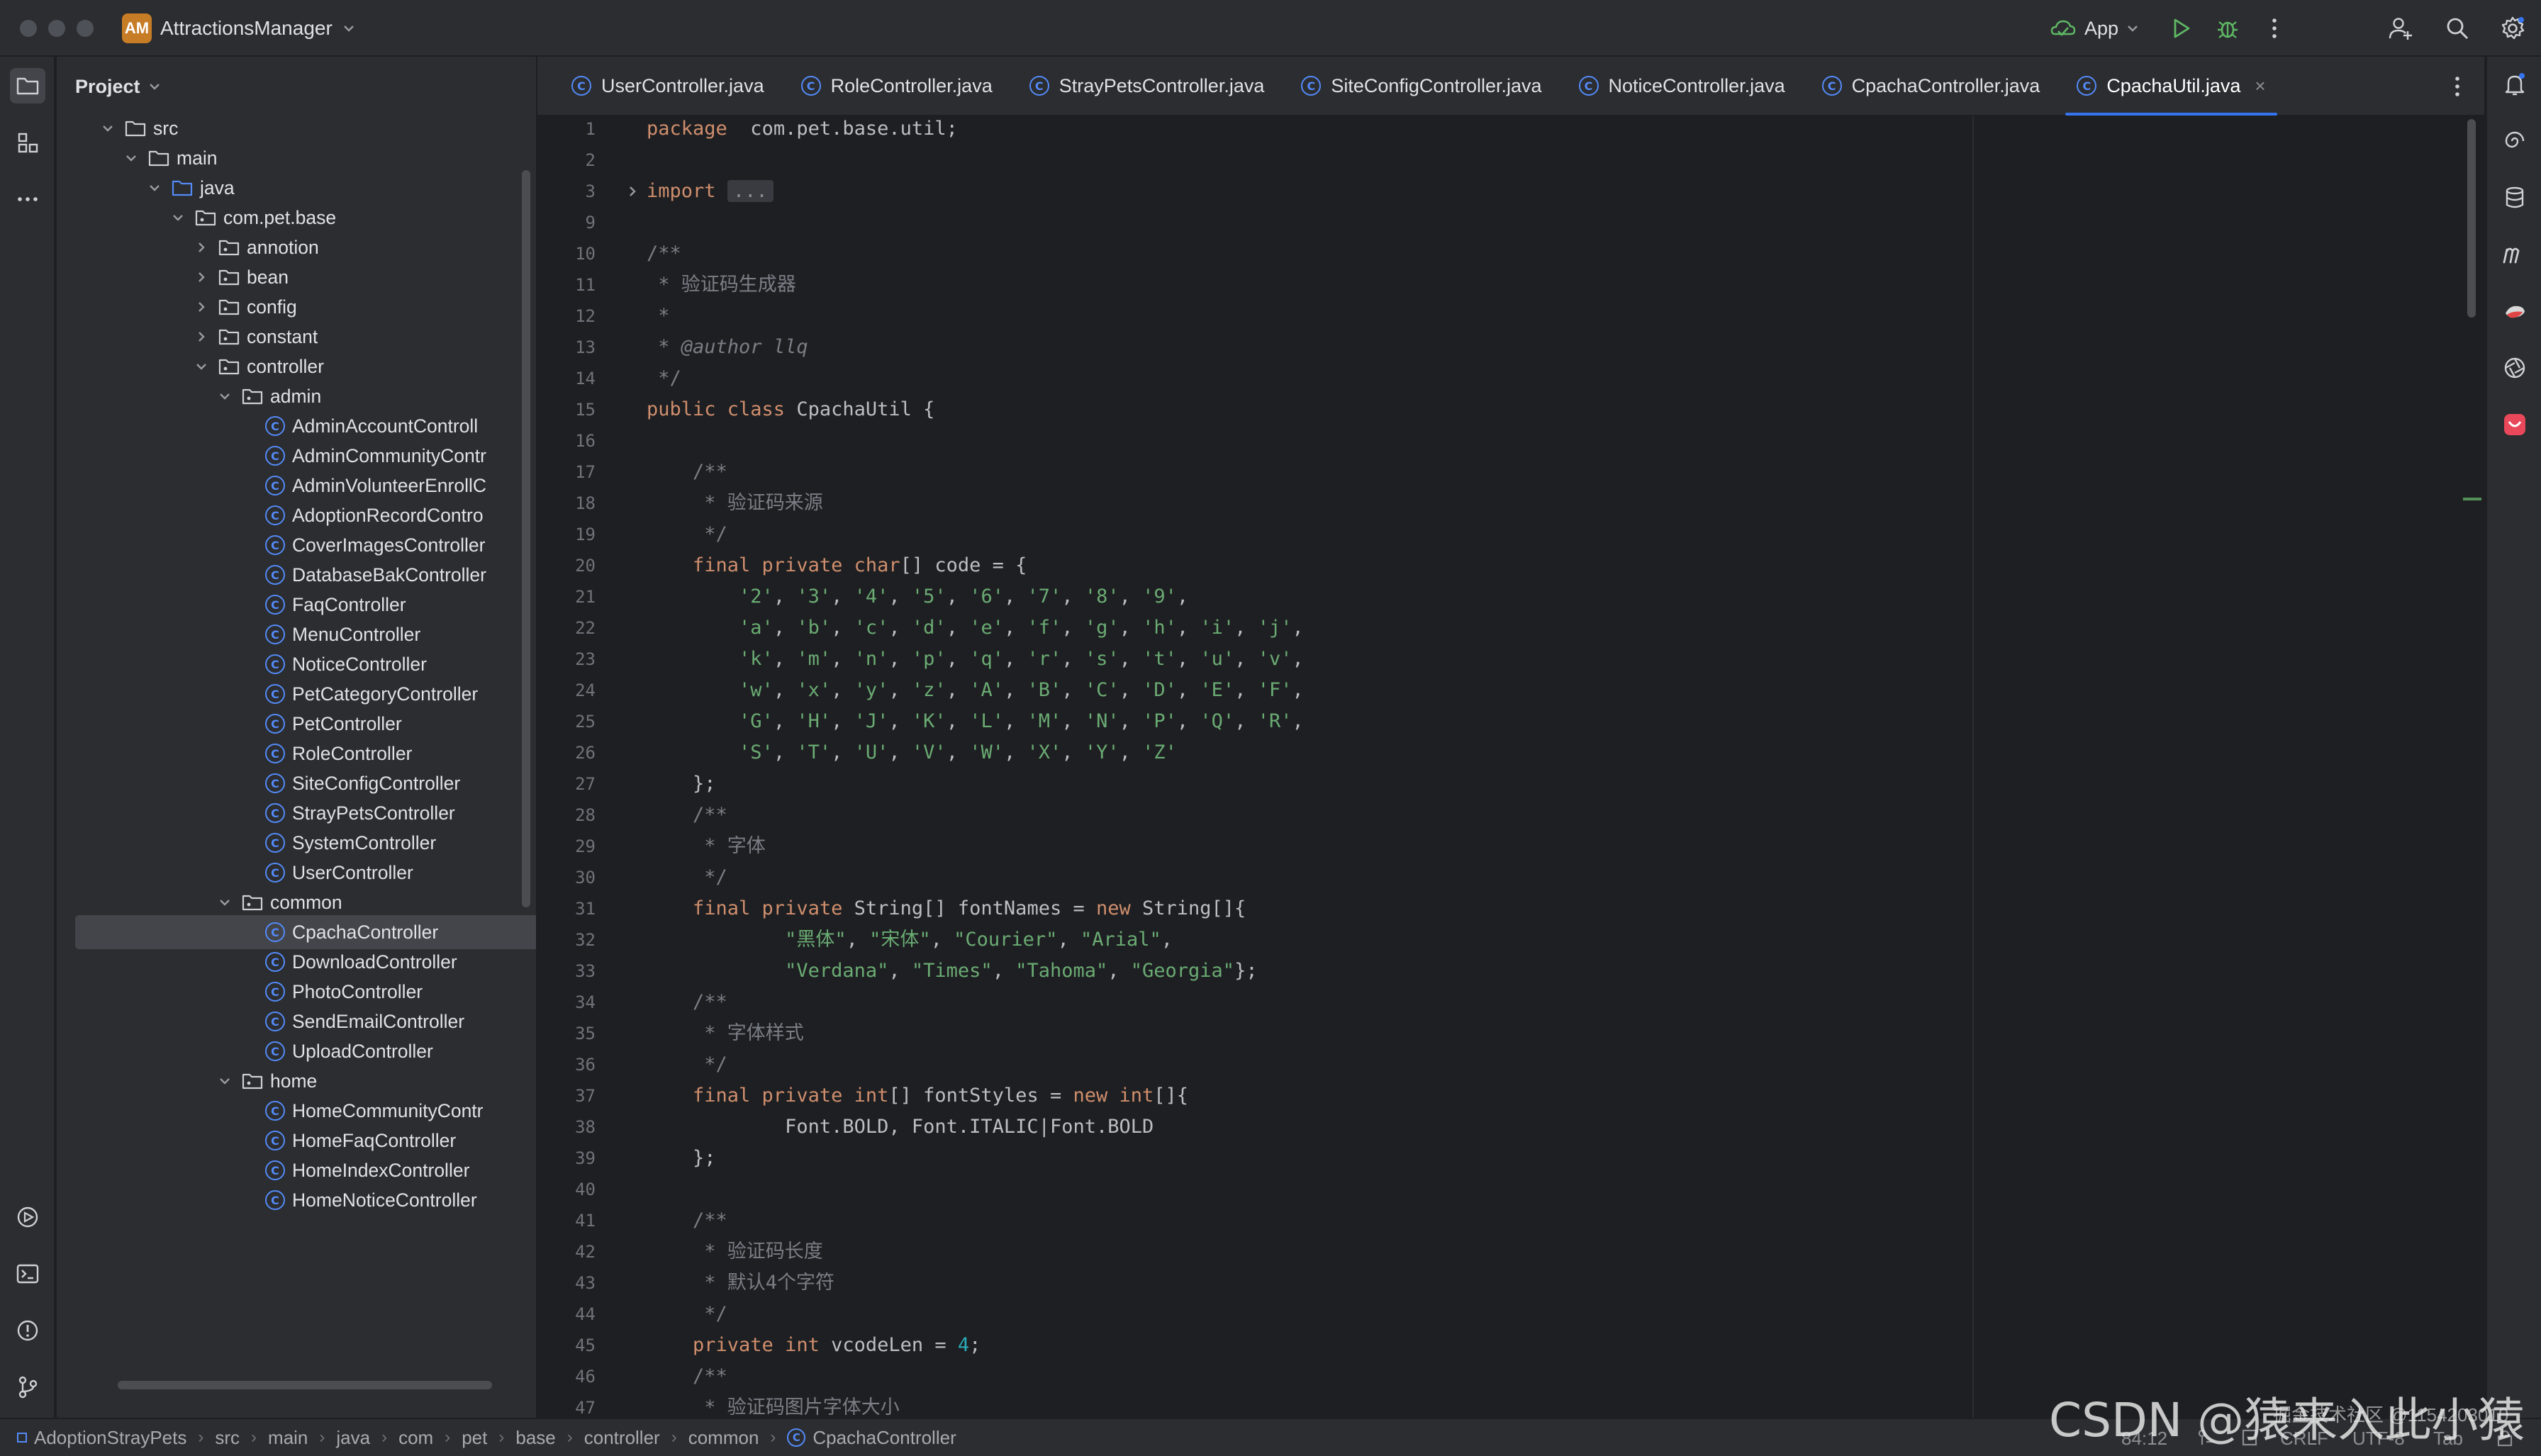 Image resolution: width=2541 pixels, height=1456 pixels. Describe the element at coordinates (837, 566) in the screenshot. I see `code-line: final private char[] code = {` at that location.